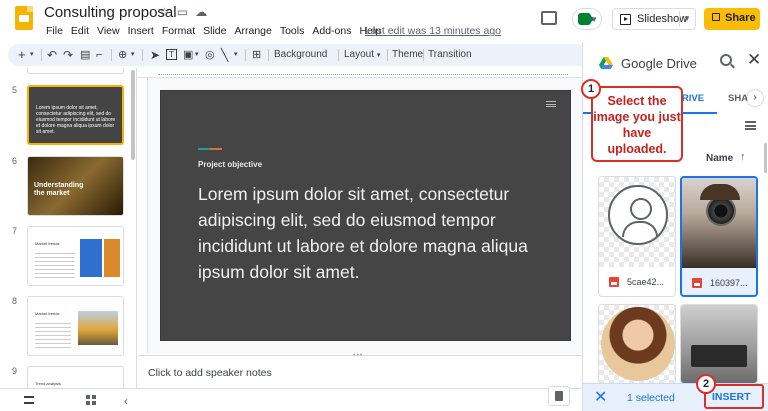 This screenshot has width=768, height=411. What do you see at coordinates (720, 192) in the screenshot?
I see `hair-shape` at bounding box center [720, 192].